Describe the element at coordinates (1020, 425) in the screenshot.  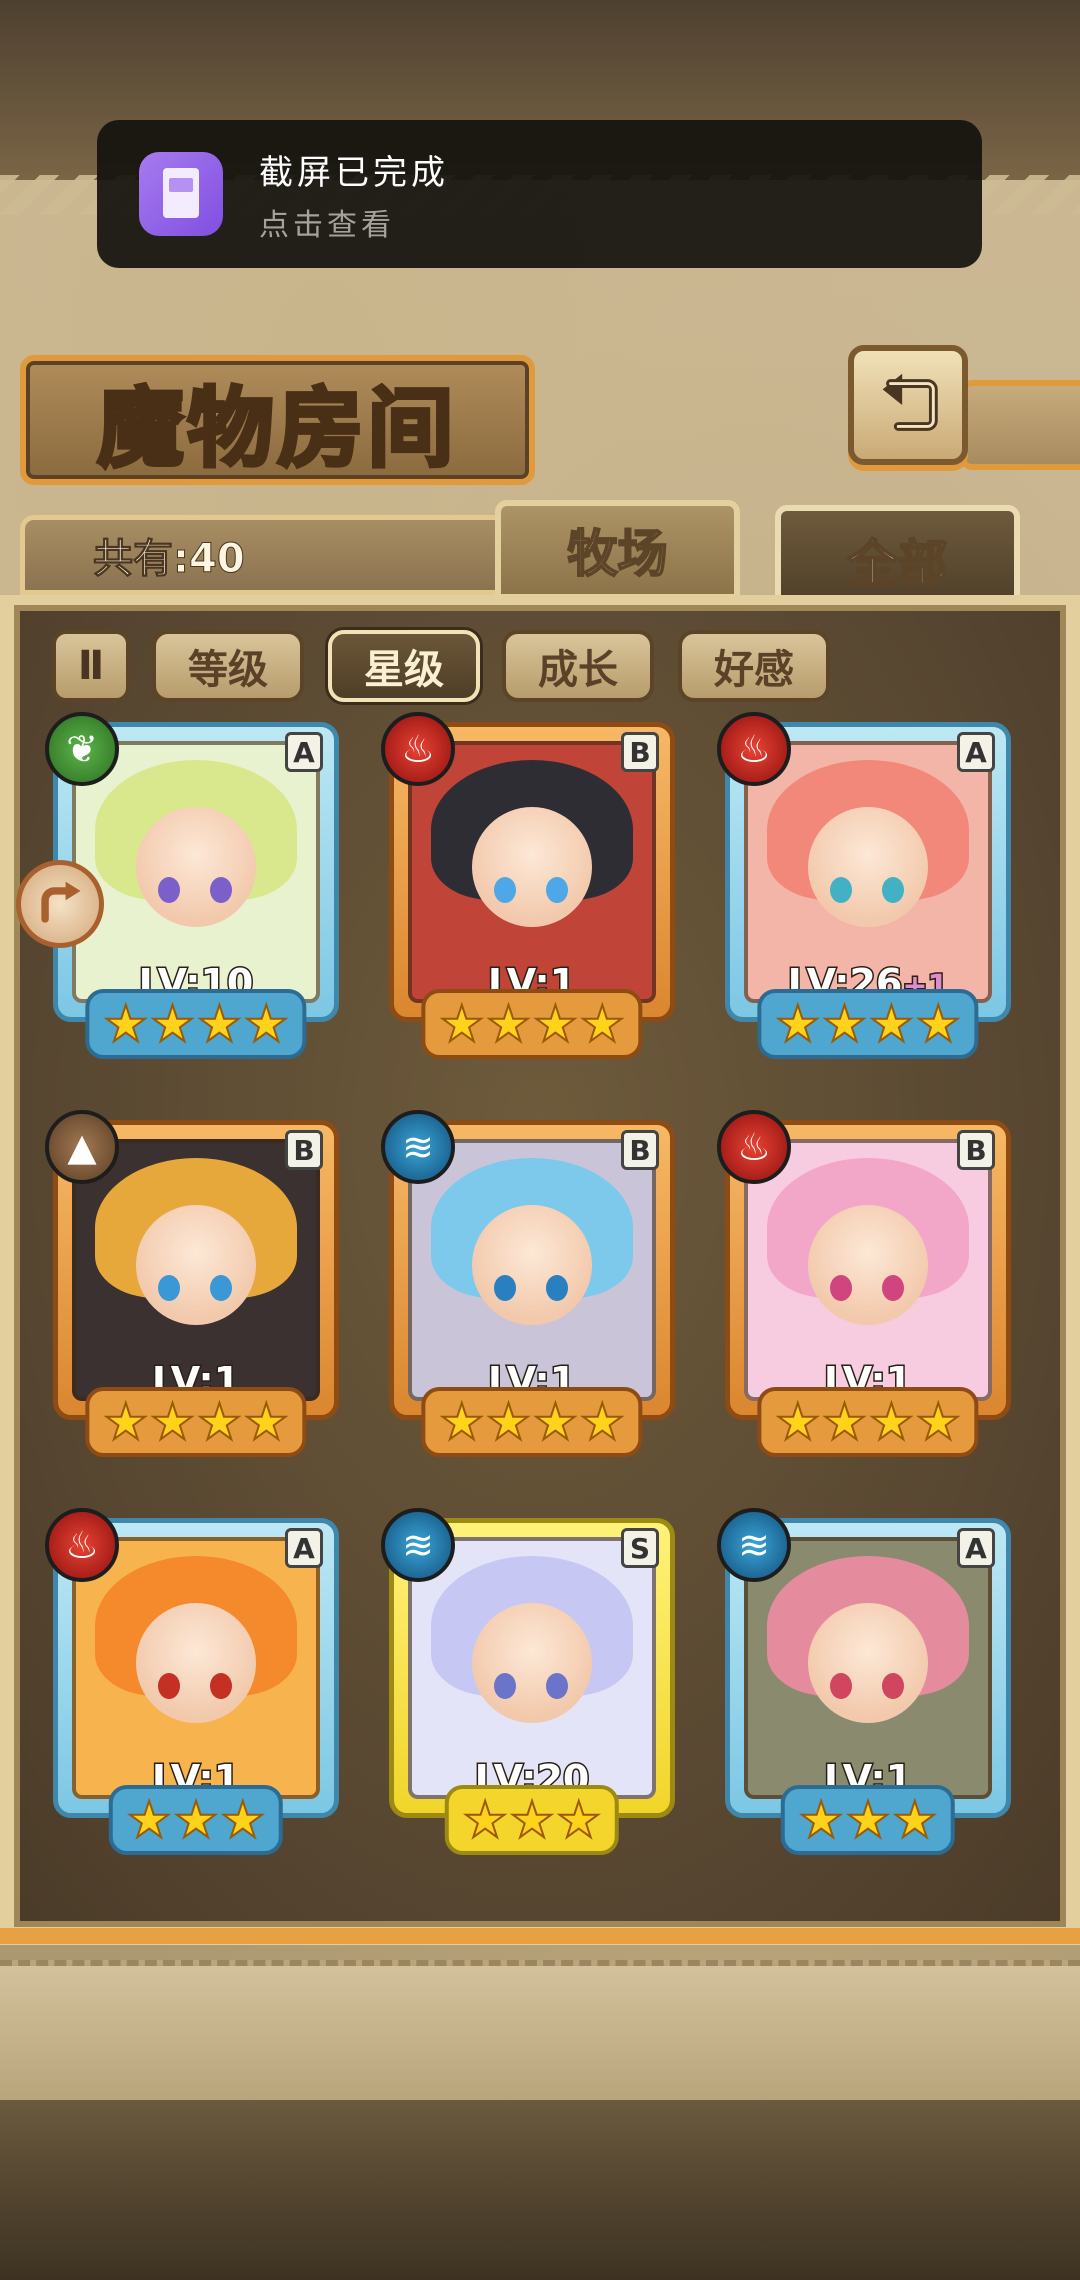
I see `back-rail` at that location.